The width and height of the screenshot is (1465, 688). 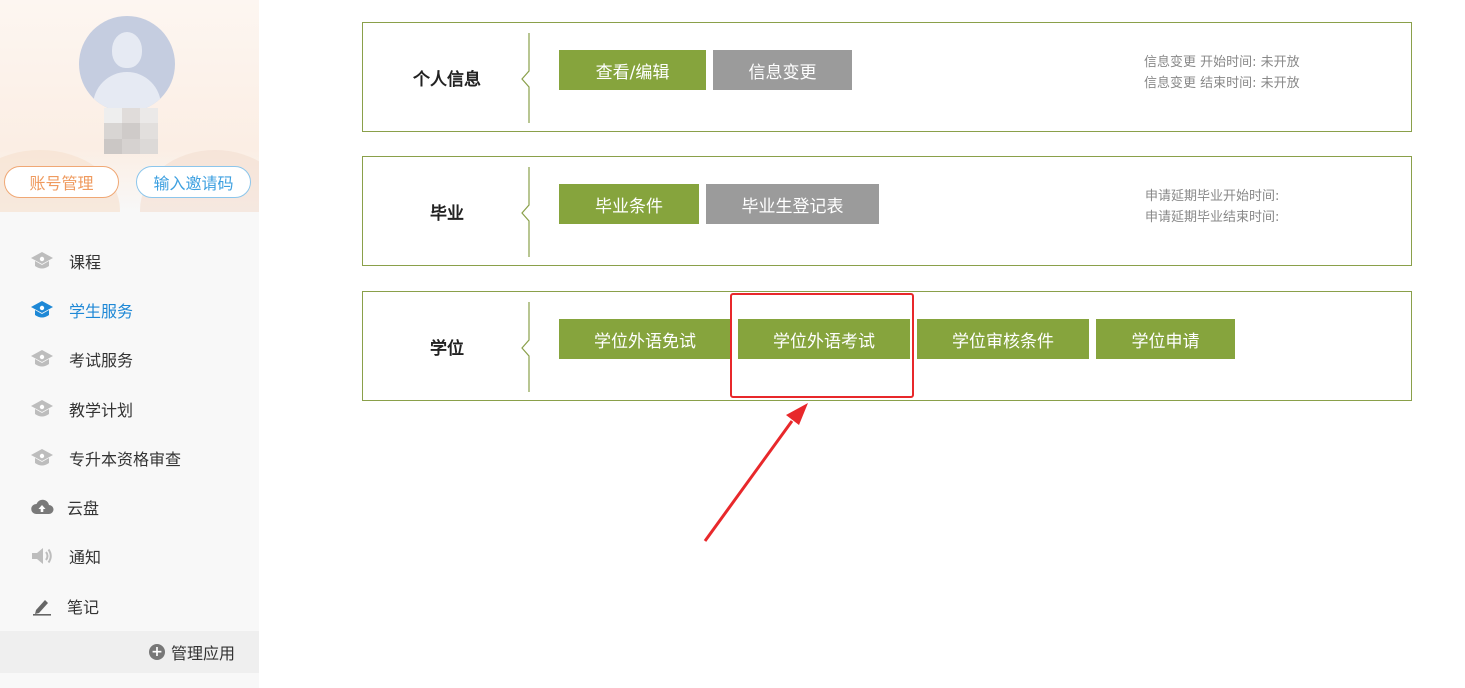 What do you see at coordinates (709, 70) in the screenshot?
I see `button-group: 查看/编辑 信息变更` at bounding box center [709, 70].